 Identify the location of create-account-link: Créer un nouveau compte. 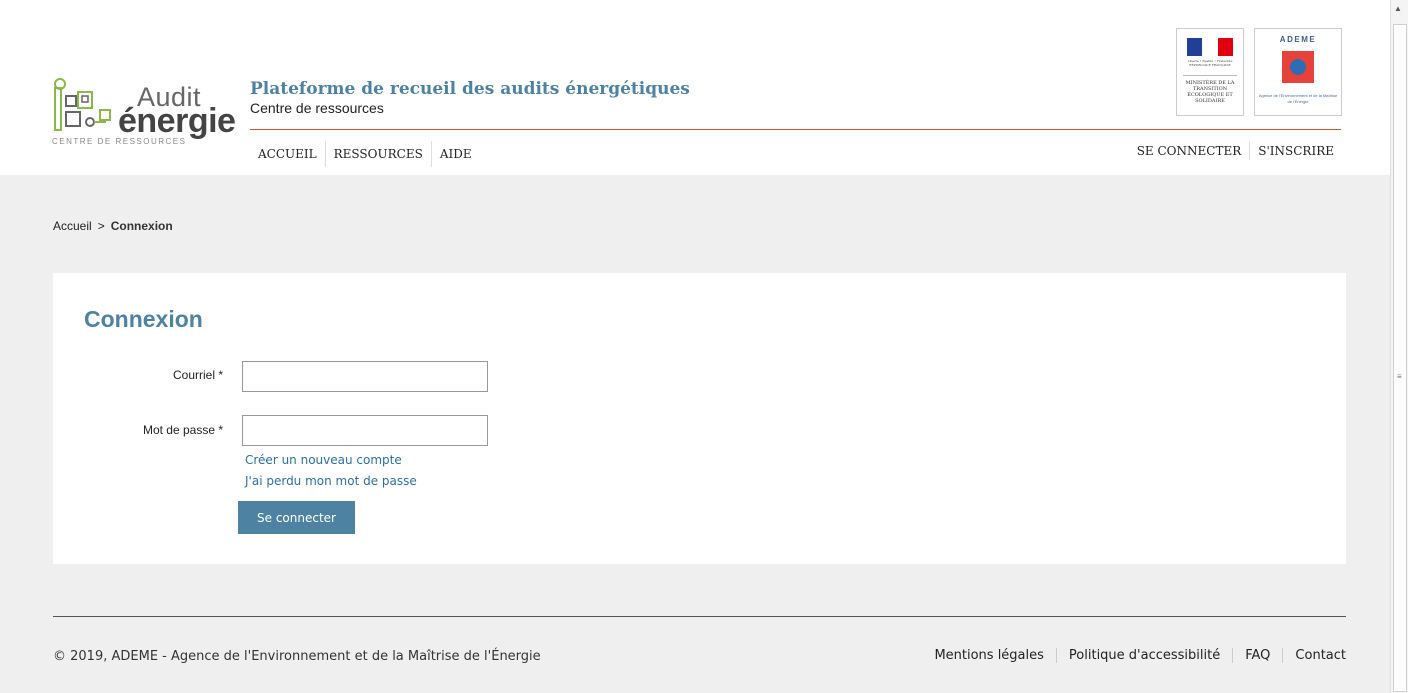
(323, 460).